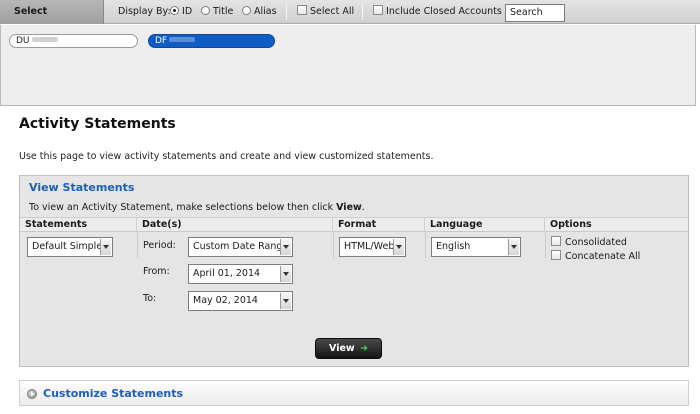  What do you see at coordinates (603, 256) in the screenshot?
I see `concatenate-all-label: Concatenate All` at bounding box center [603, 256].